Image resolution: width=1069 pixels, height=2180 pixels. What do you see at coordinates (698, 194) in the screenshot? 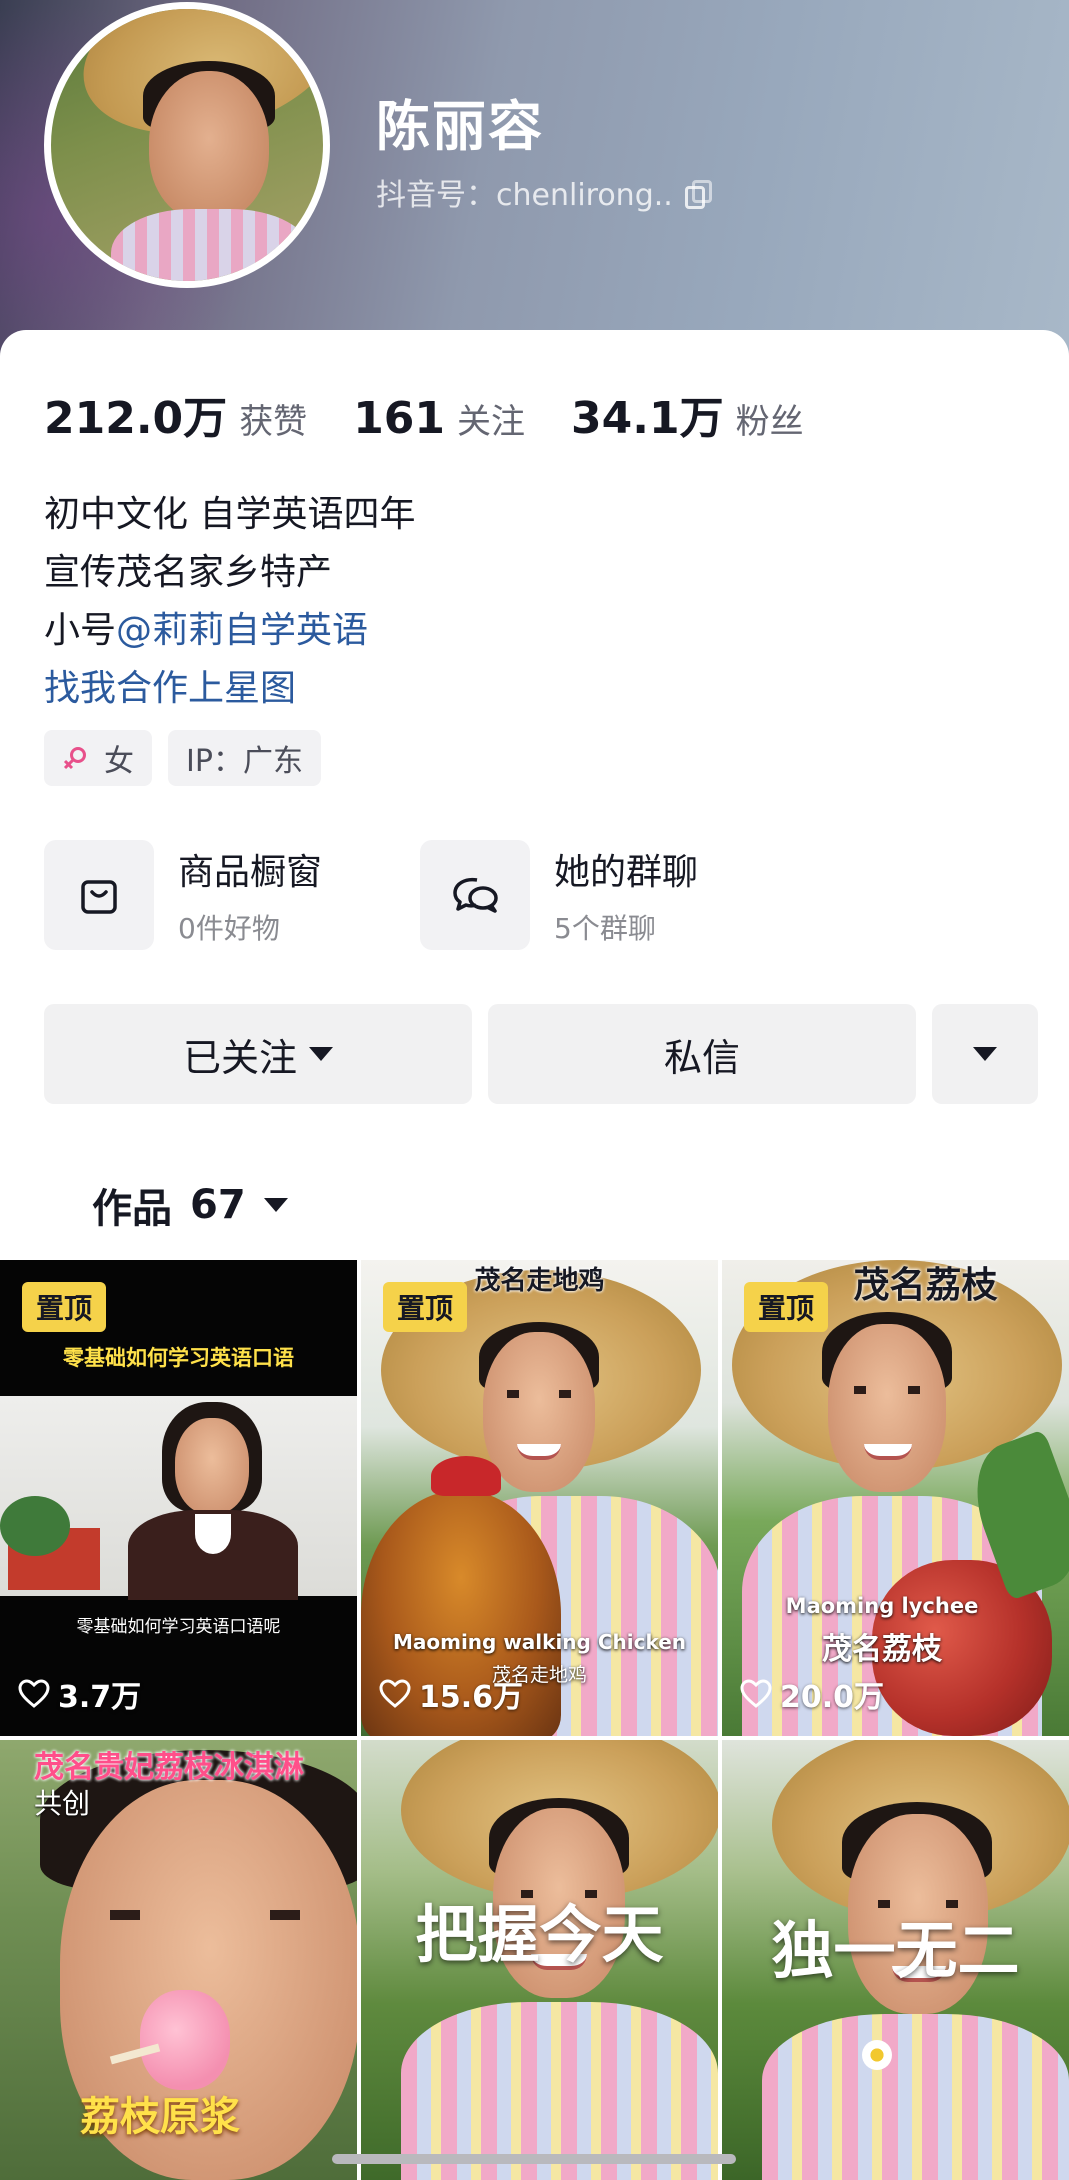
I see `copy-icon` at bounding box center [698, 194].